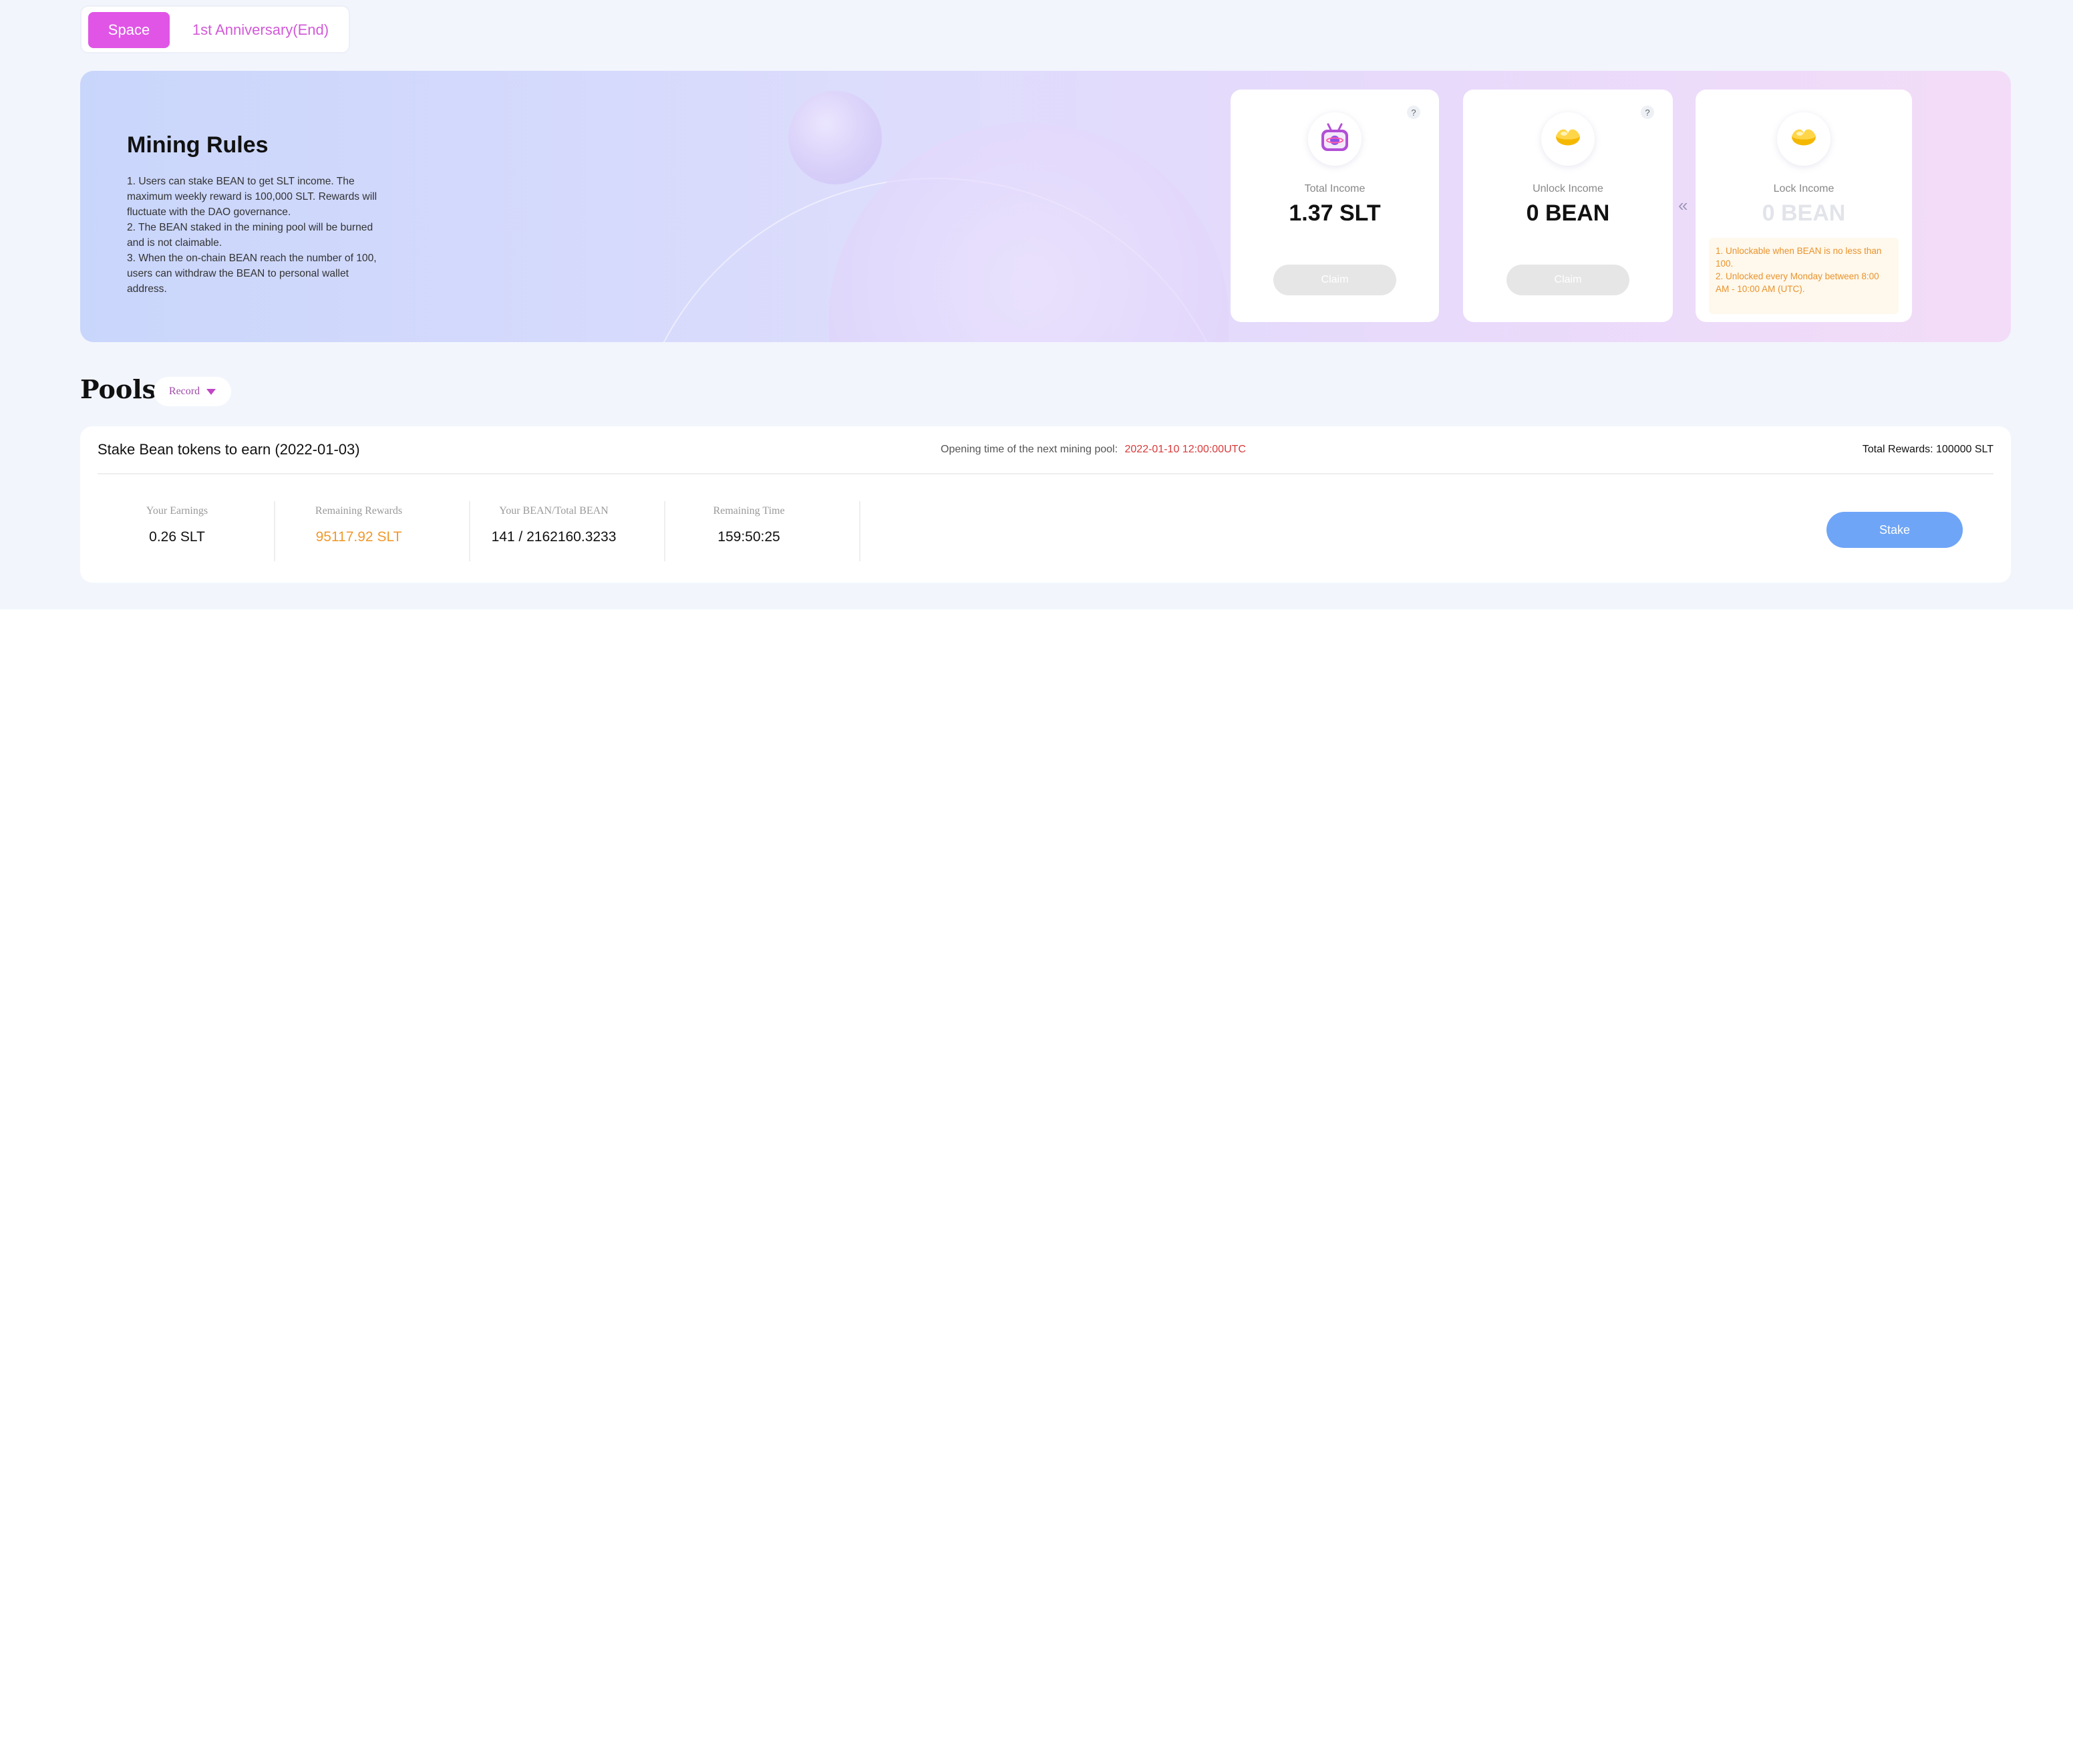  What do you see at coordinates (177, 511) in the screenshot?
I see `stat-label: Your Earnings` at bounding box center [177, 511].